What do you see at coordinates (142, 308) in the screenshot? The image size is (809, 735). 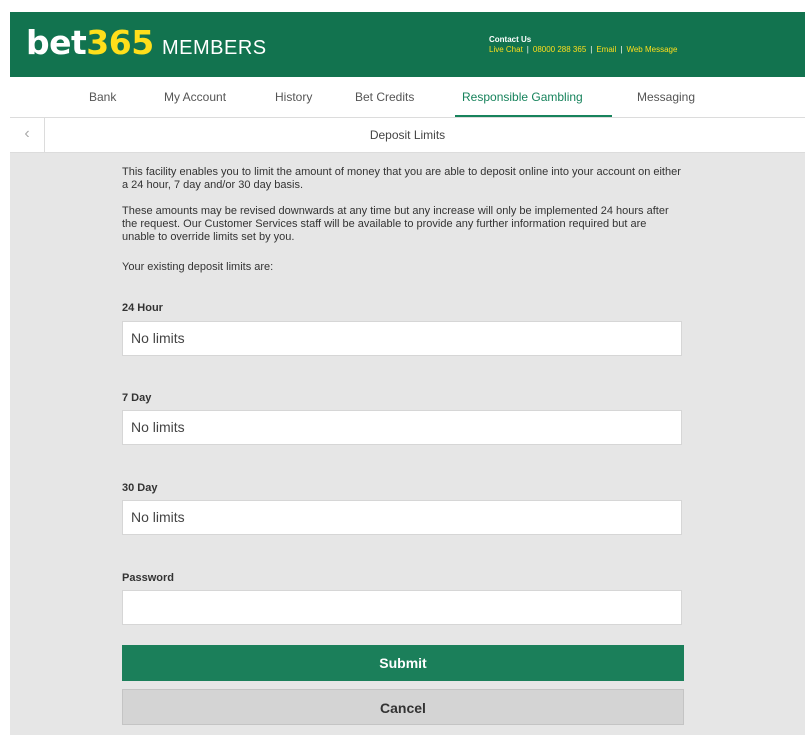 I see `limit-24-hour-label: 24 Hour` at bounding box center [142, 308].